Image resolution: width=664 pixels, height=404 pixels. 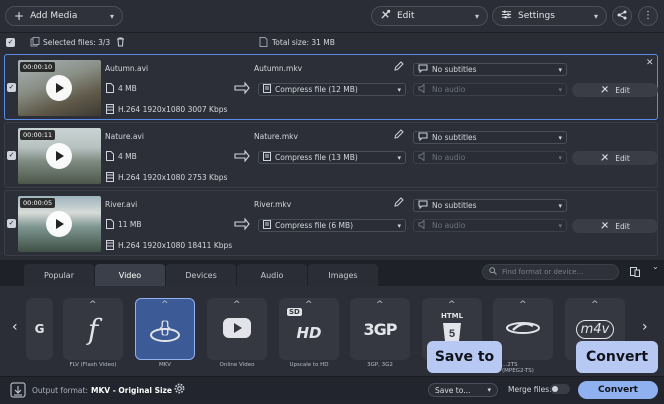 What do you see at coordinates (38, 203) in the screenshot?
I see `duration-badge: 00:00:05` at bounding box center [38, 203].